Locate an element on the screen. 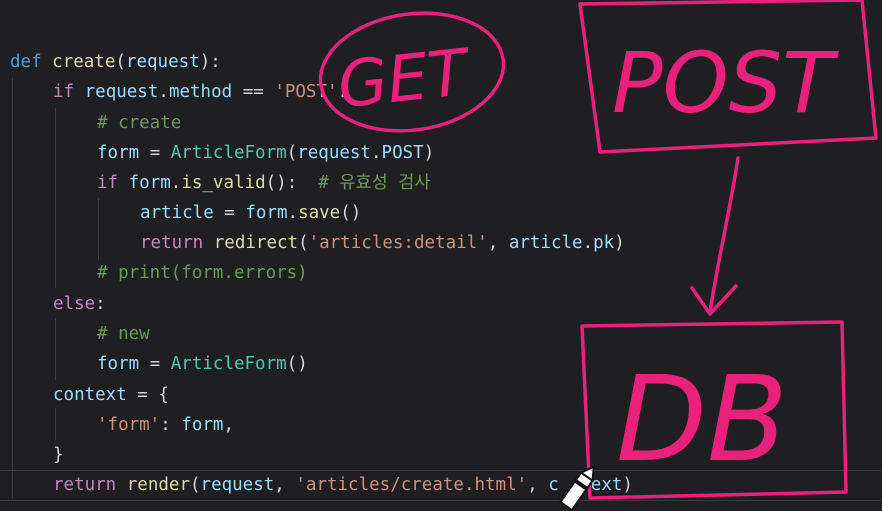 The height and width of the screenshot is (511, 882). post-label: POST is located at coordinates (725, 83).